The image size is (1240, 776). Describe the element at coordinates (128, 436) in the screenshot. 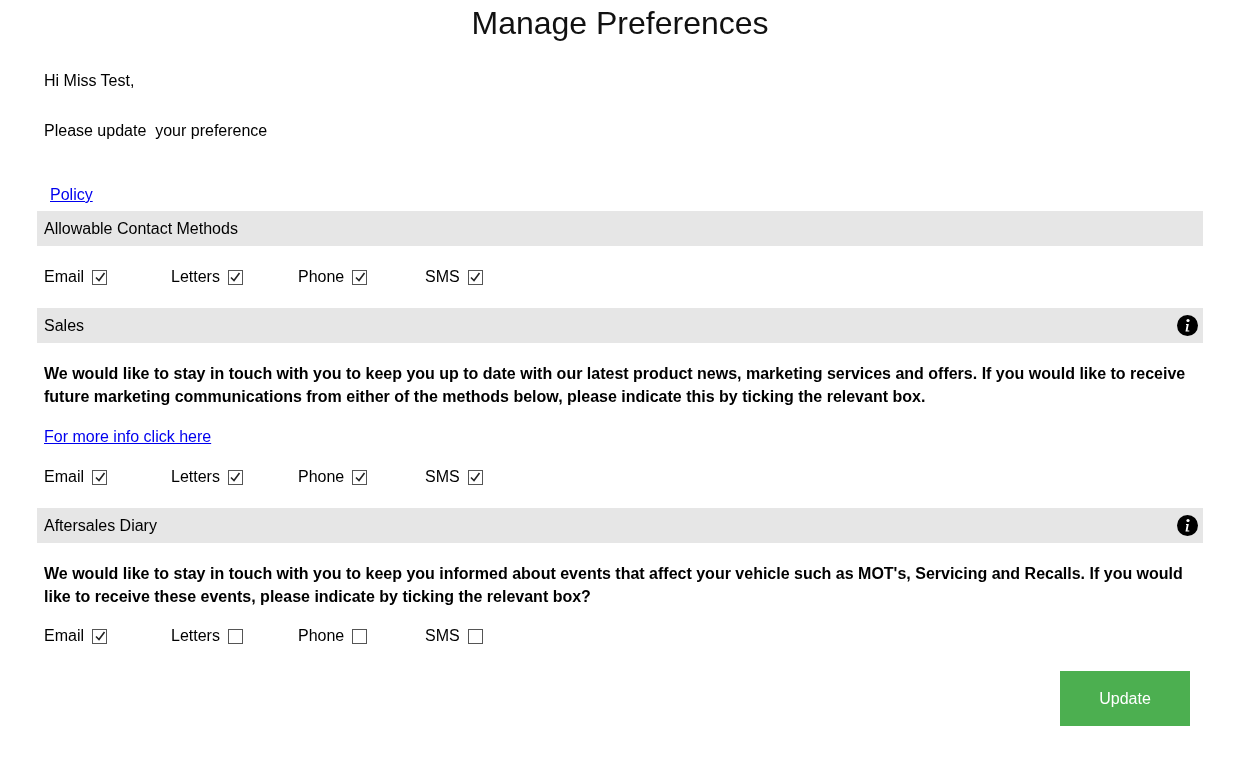

I see `more-info-link: For more info click here` at that location.